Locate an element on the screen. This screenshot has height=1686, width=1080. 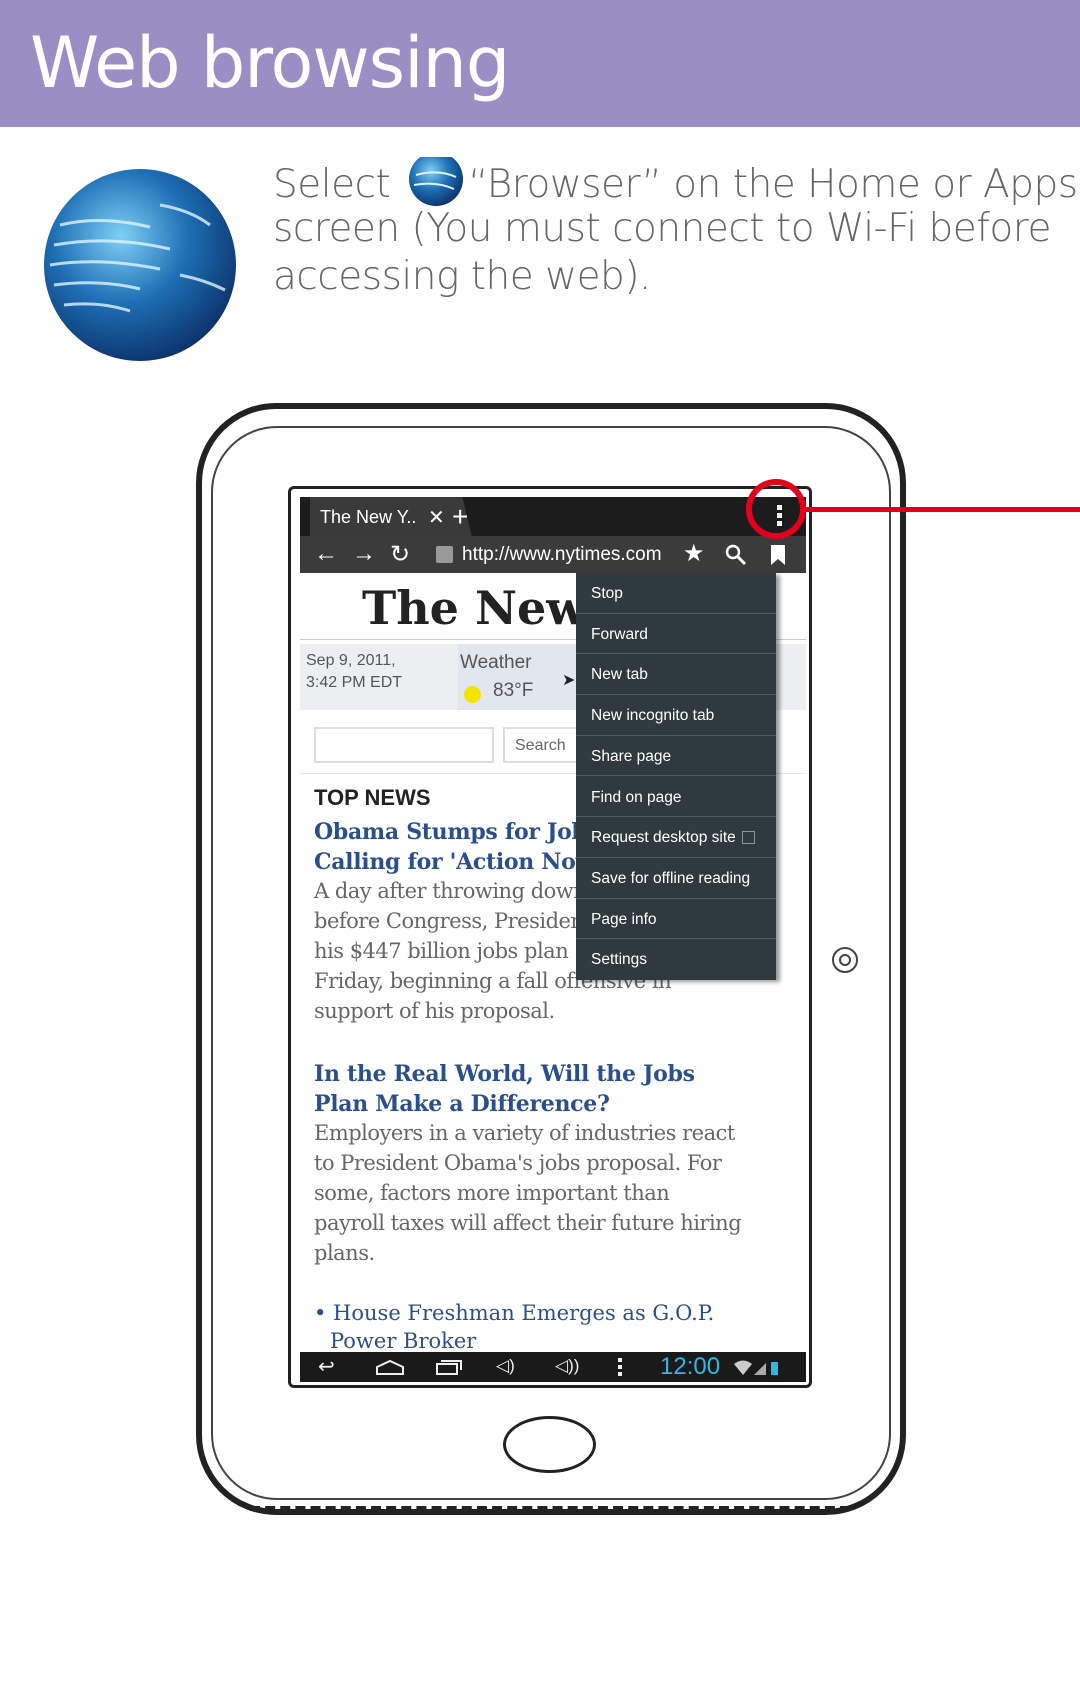
wifi-signal-battery-icon is located at coordinates (756, 1367).